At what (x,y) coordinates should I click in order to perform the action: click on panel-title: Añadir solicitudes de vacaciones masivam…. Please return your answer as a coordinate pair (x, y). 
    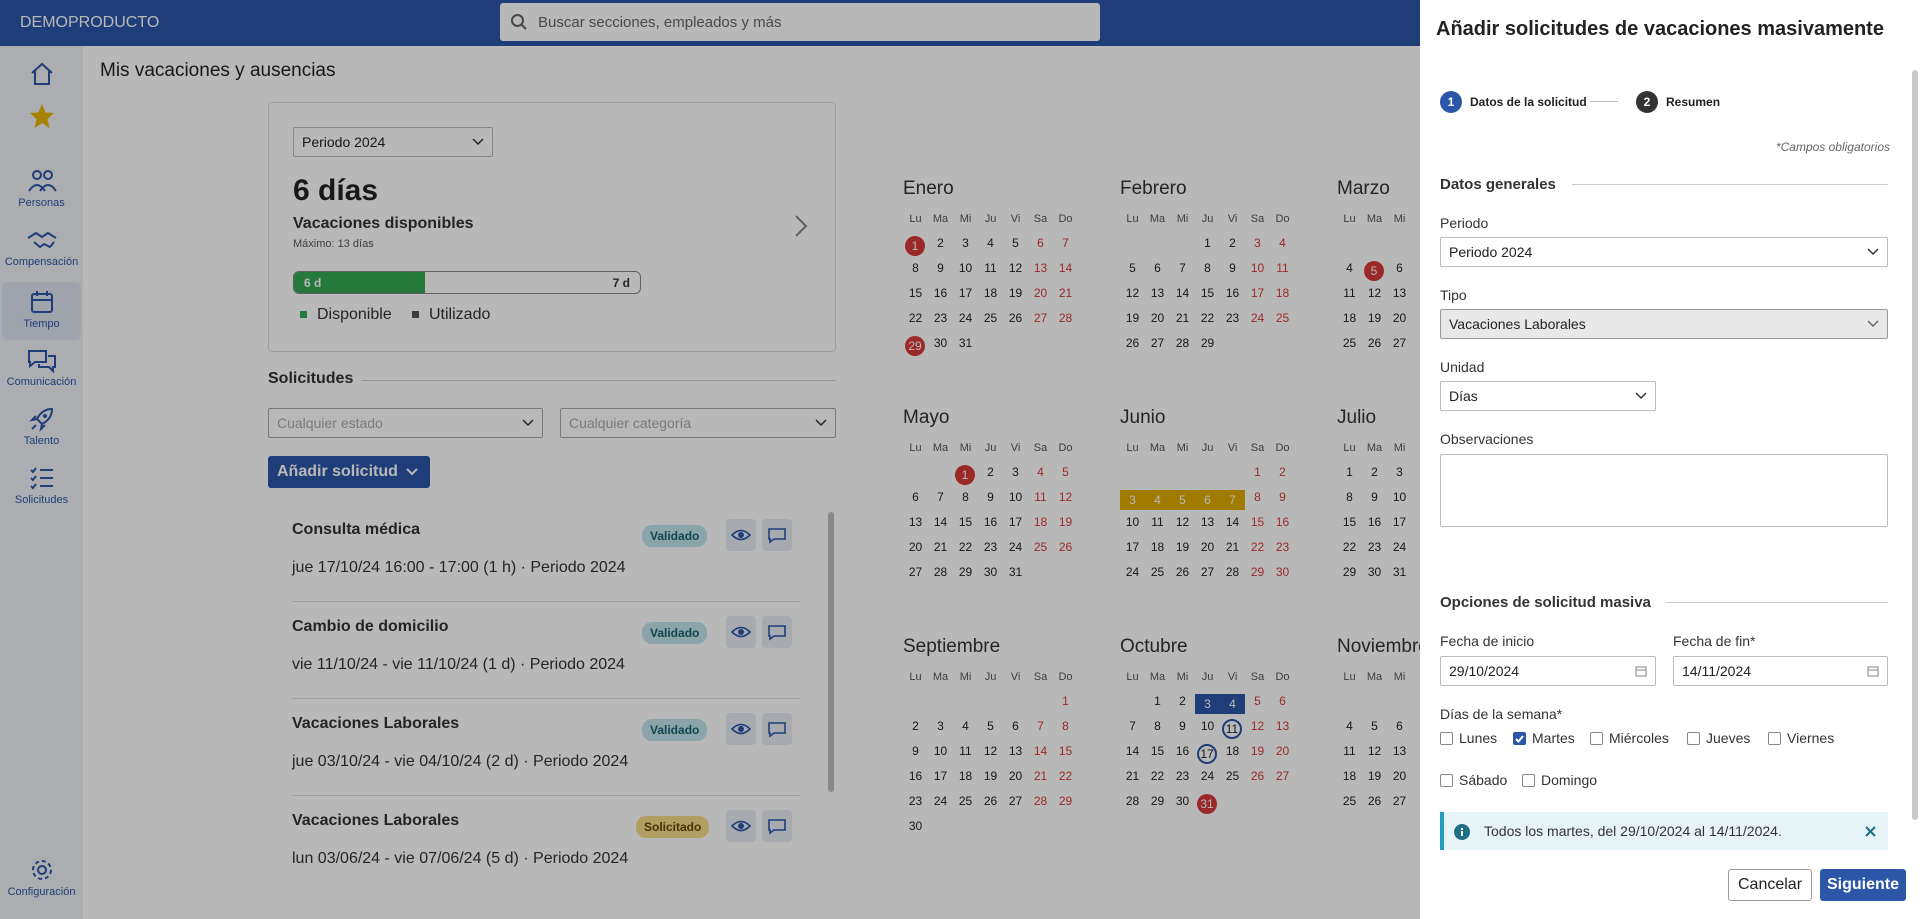
    Looking at the image, I should click on (1660, 29).